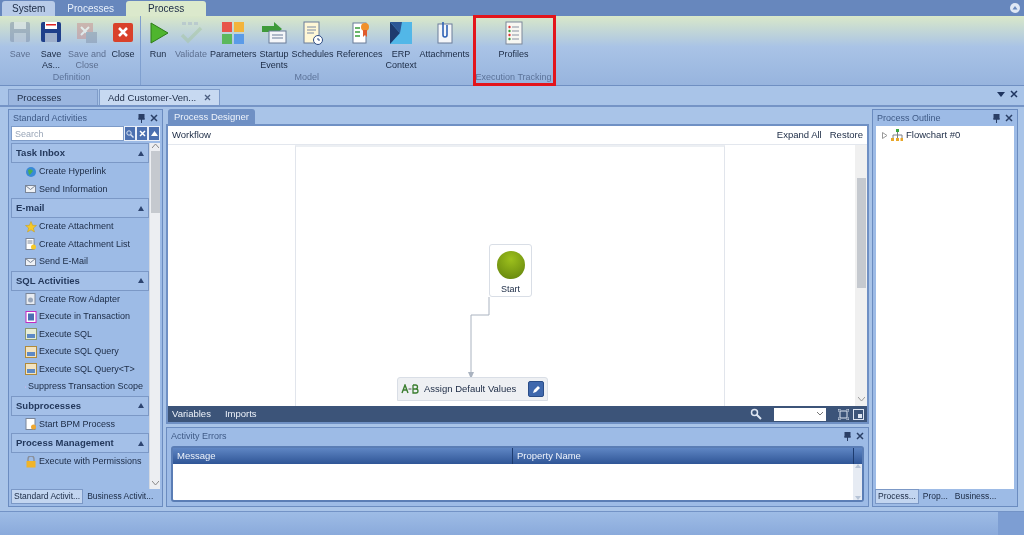 This screenshot has height=535, width=1024. I want to click on activity-item: Execute with Permissions, so click(80, 462).